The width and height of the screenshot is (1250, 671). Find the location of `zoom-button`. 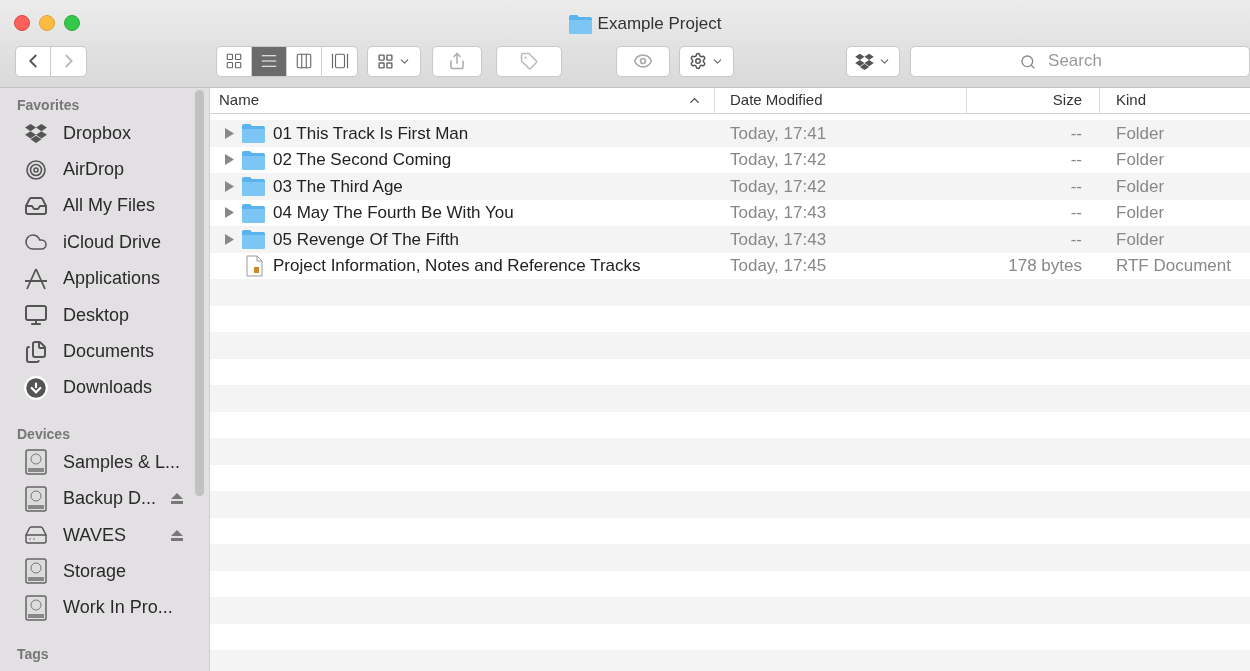

zoom-button is located at coordinates (72, 22).